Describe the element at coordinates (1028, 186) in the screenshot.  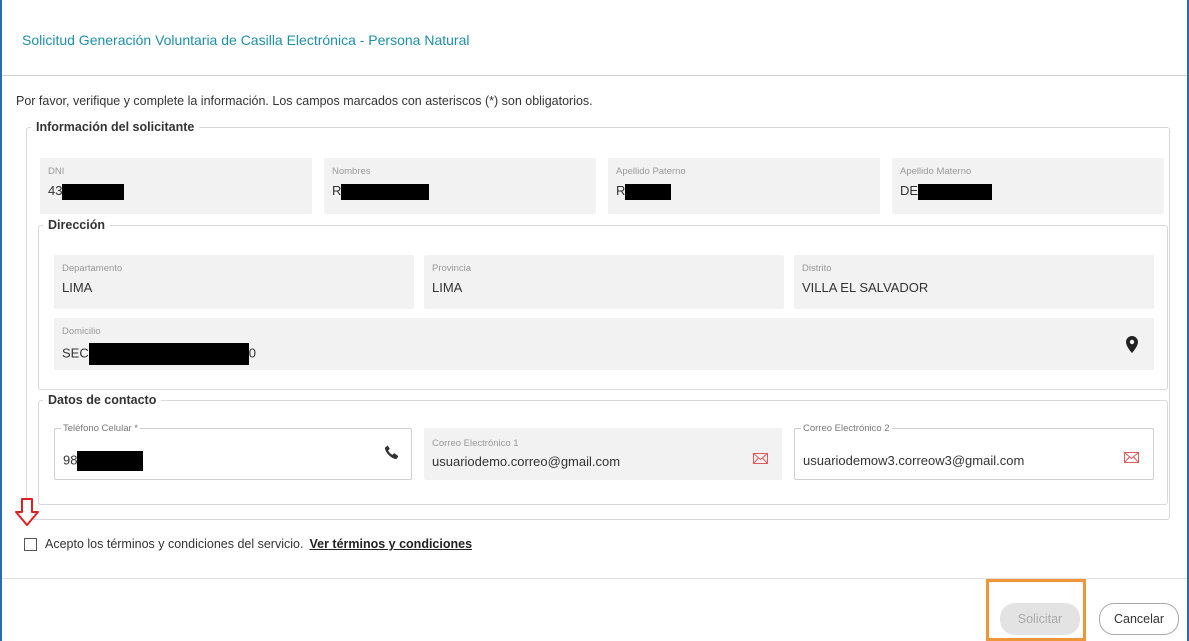
I see `apellido-materno-field: Apellido Materno DE` at that location.